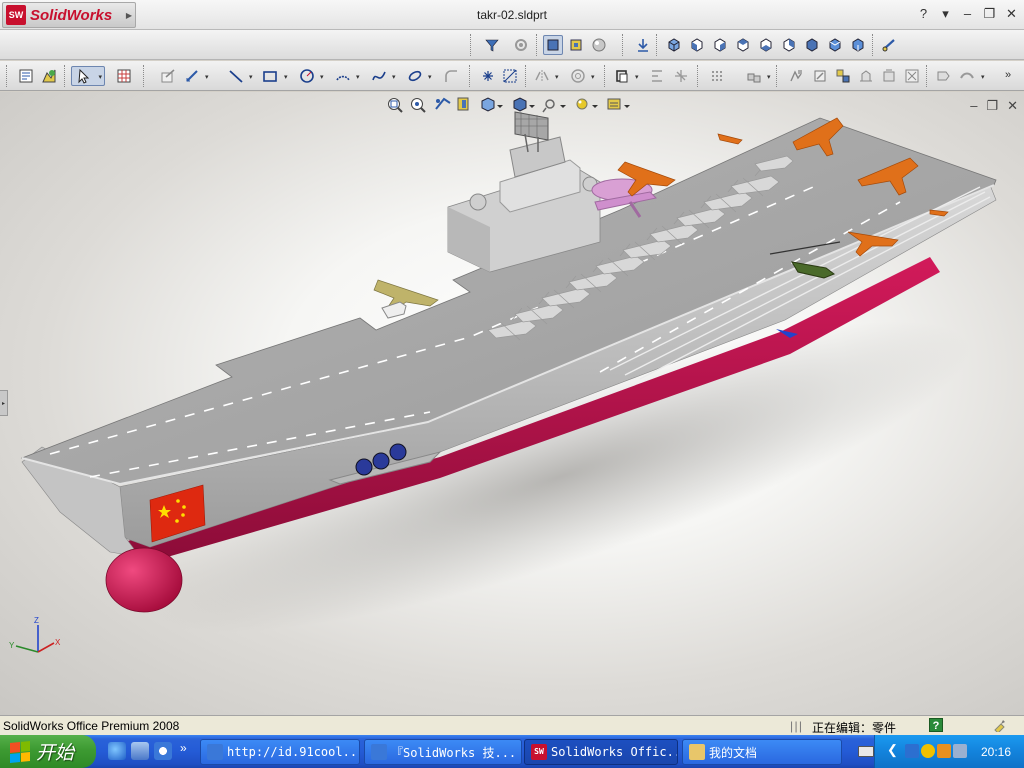 This screenshot has width=1024, height=768. I want to click on network-icon, so click(912, 751).